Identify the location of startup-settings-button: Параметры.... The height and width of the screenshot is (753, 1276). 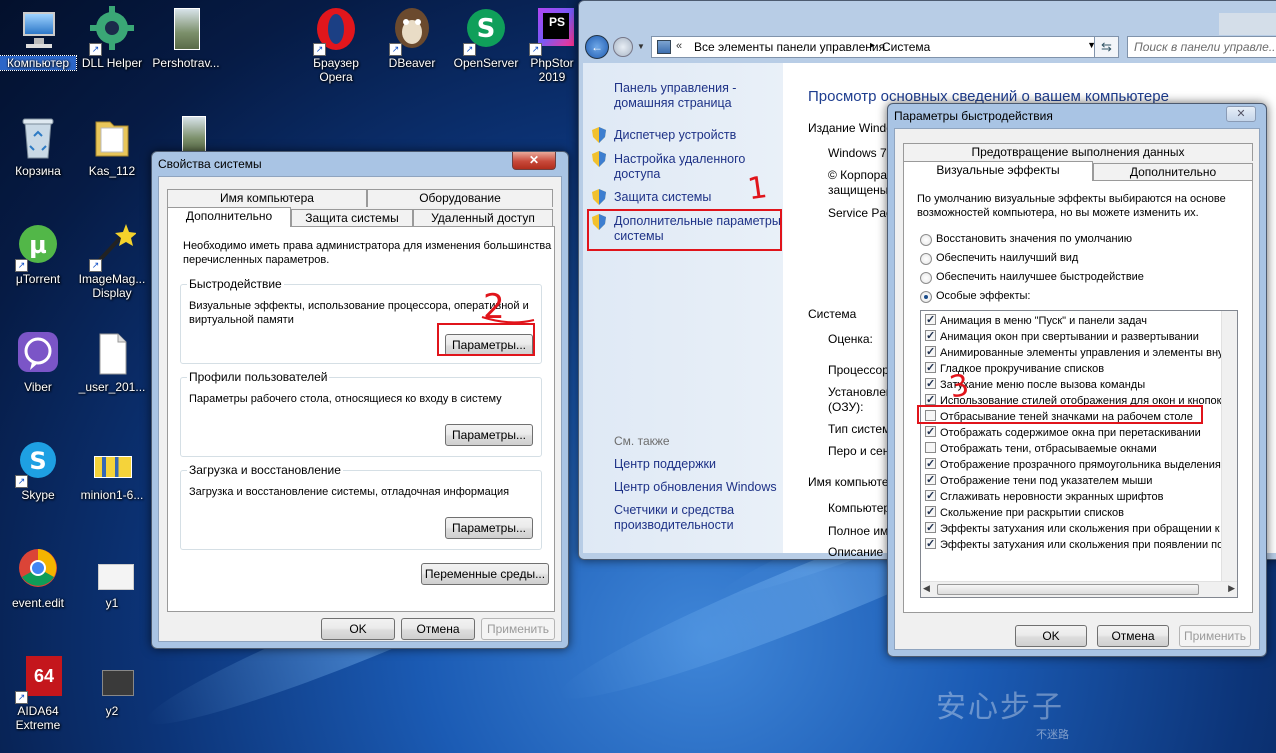
(489, 528).